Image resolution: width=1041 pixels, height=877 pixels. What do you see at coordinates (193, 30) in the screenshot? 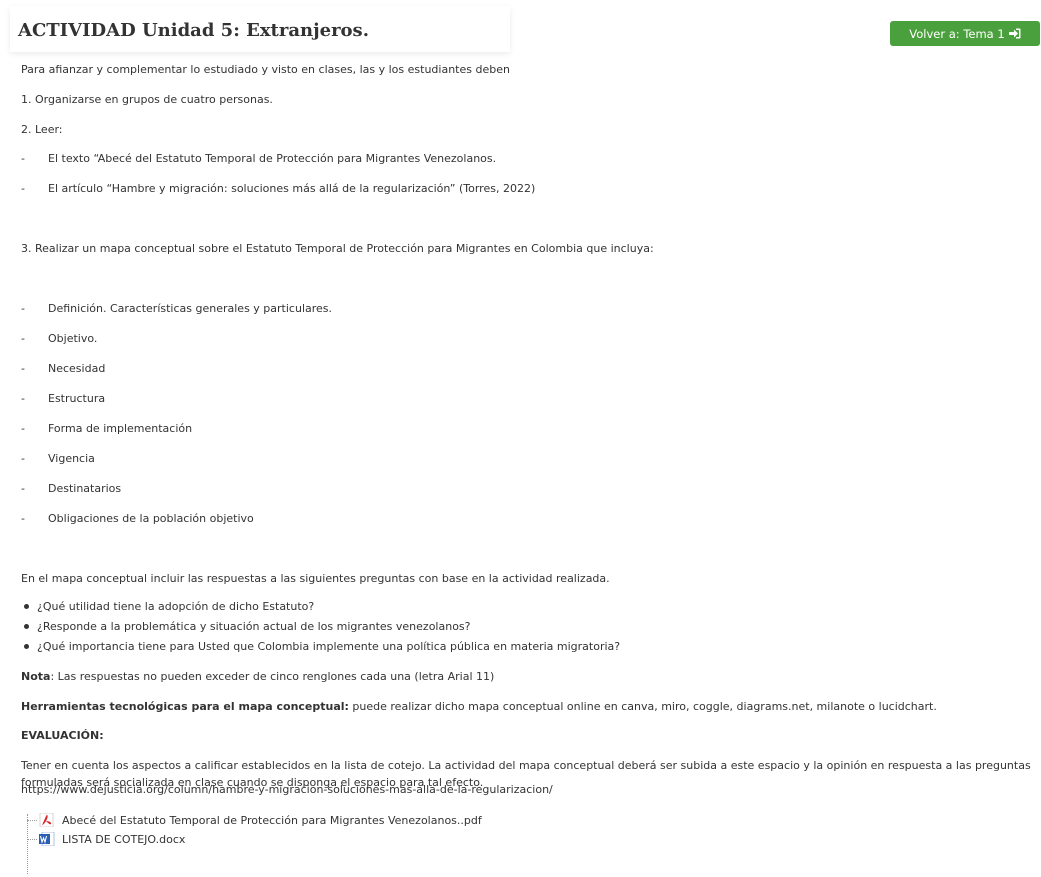
I see `page-title: ACTIVIDAD Unidad 5: Extranjeros.` at bounding box center [193, 30].